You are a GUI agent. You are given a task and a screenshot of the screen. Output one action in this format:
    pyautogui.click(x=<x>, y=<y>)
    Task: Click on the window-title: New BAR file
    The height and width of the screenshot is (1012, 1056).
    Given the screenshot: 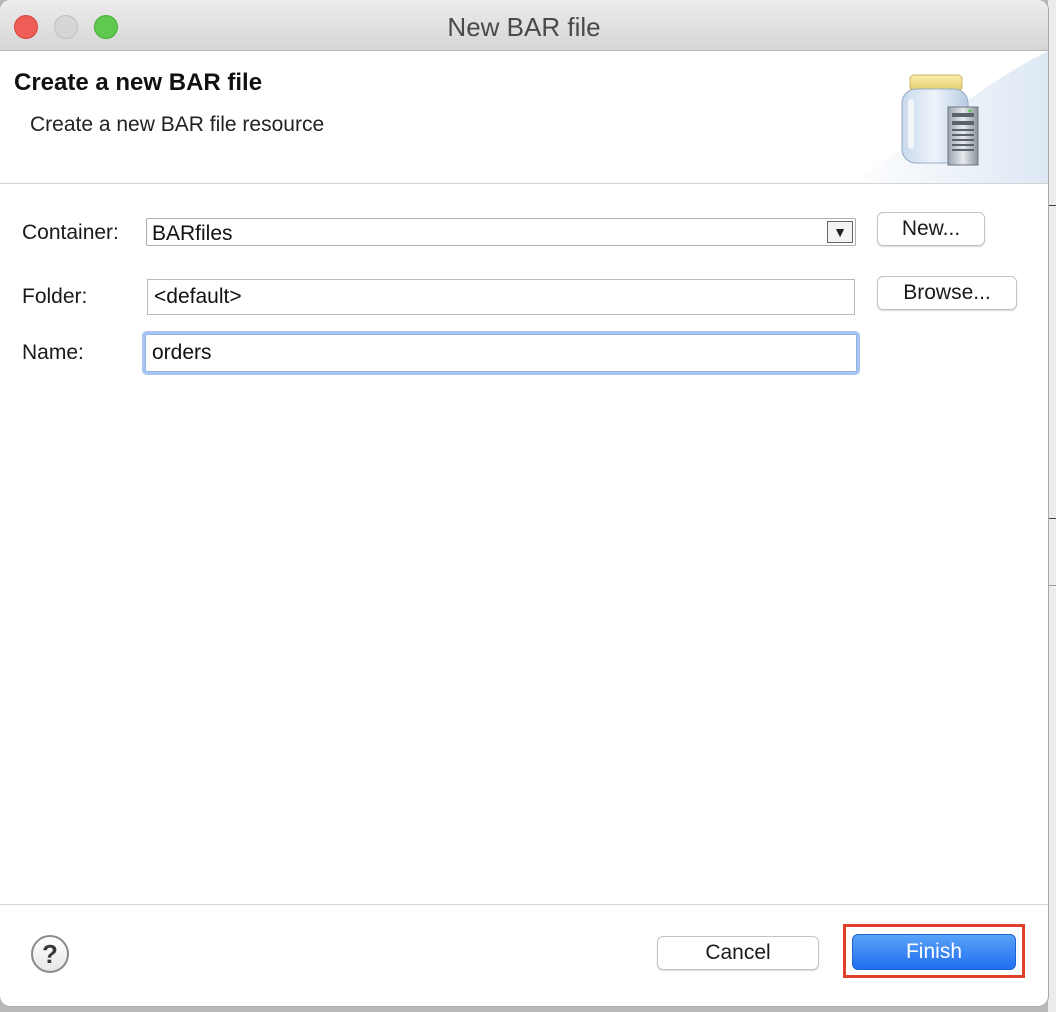 What is the action you would take?
    pyautogui.click(x=524, y=27)
    